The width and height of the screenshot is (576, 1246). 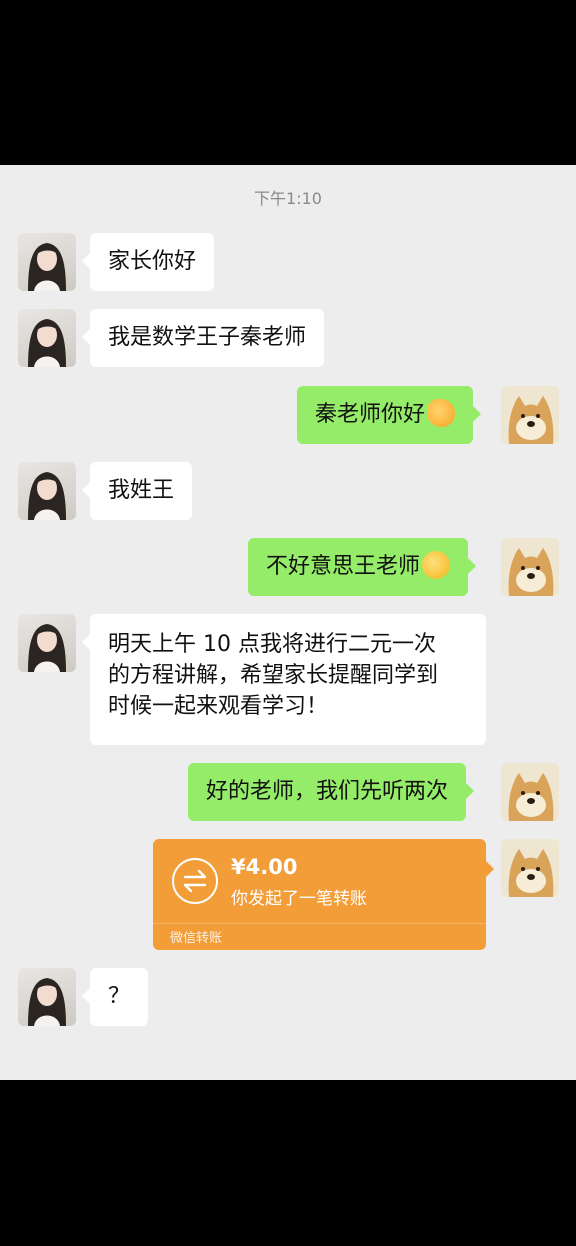 I want to click on message-bubble-incoming: 家长你好, so click(x=148, y=262).